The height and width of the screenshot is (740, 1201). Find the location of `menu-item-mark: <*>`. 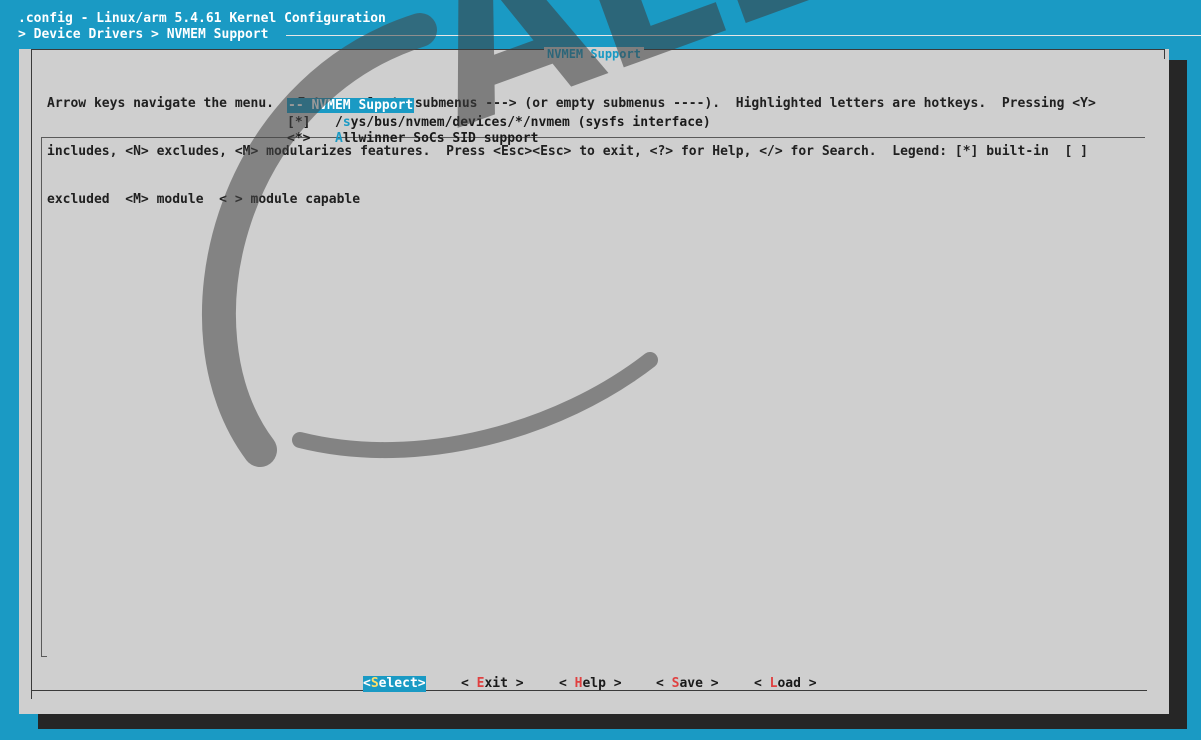

menu-item-mark: <*> is located at coordinates (299, 138).